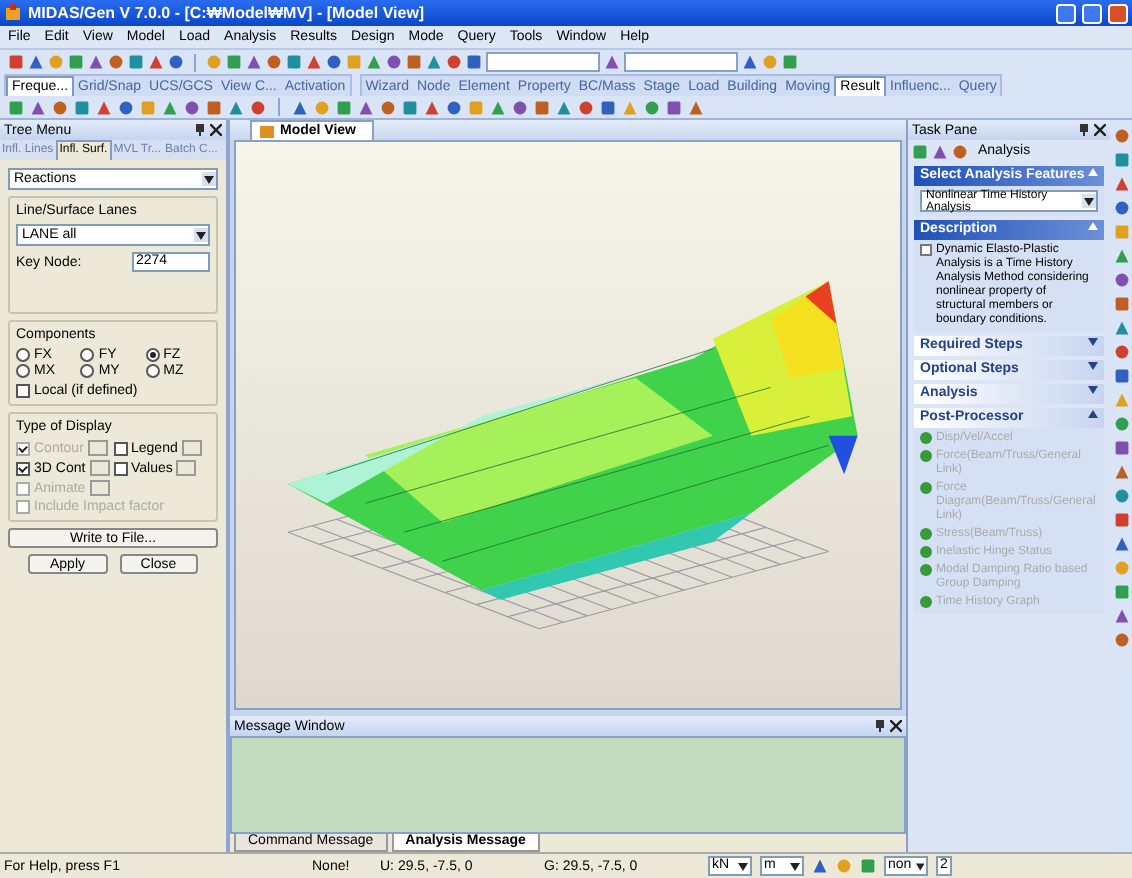 This screenshot has width=1132, height=878. I want to click on window-title: MIDAS/Gen V 7.0.0 - [C:₩Model₩MV] - [Model View], so click(227, 13).